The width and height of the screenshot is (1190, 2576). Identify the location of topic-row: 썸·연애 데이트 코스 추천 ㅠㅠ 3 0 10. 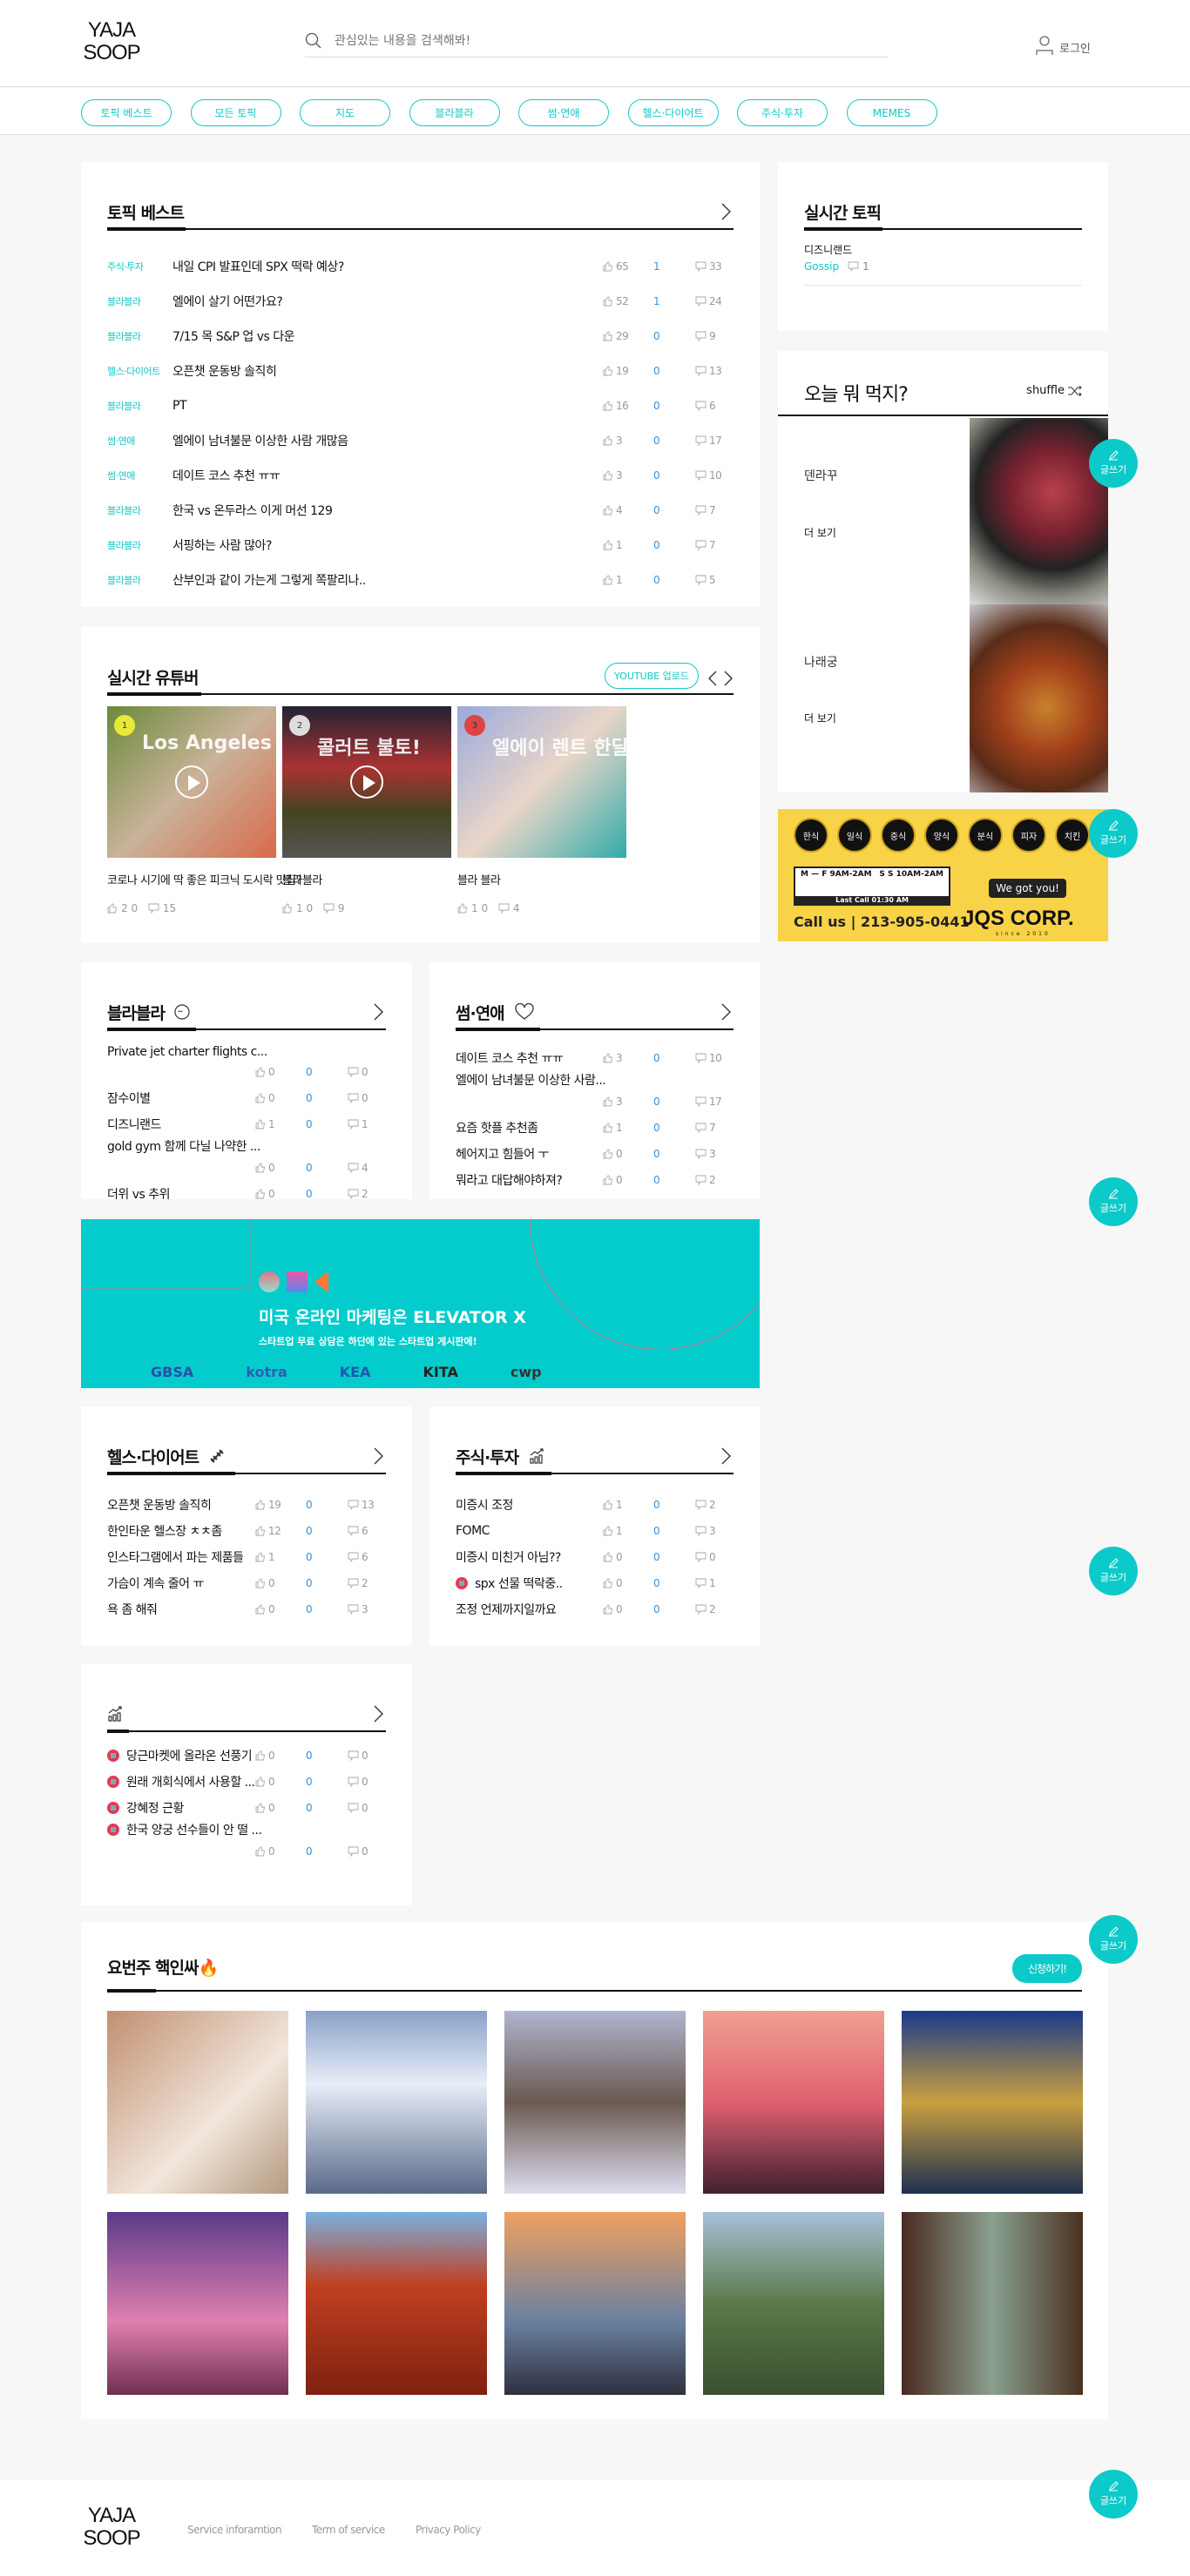
(420, 475).